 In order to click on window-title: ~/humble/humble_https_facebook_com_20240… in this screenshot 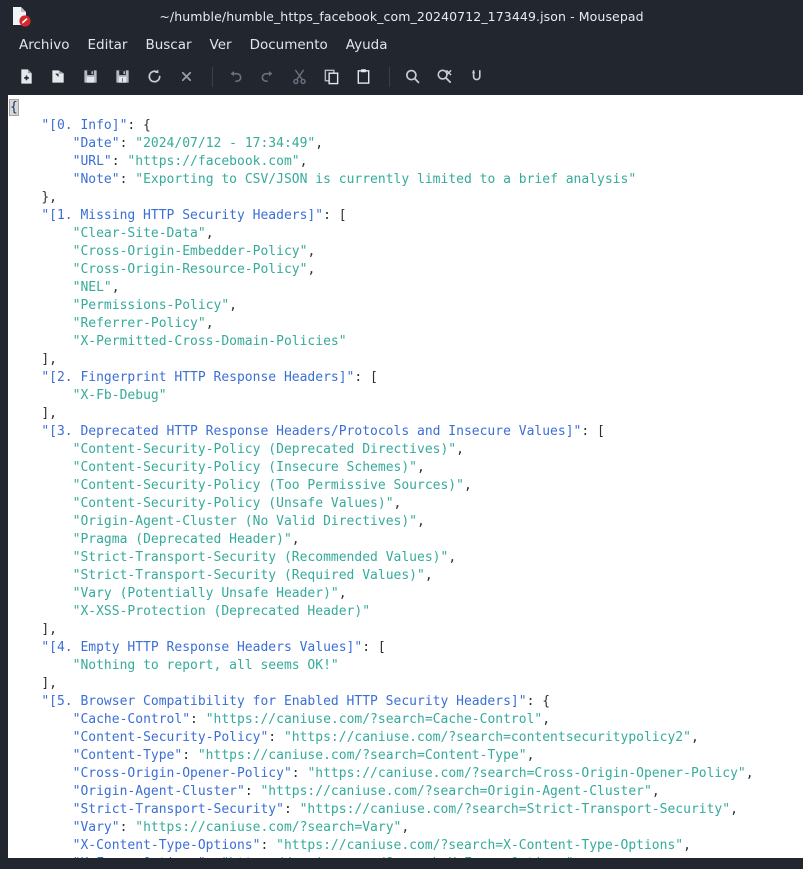, I will do `click(401, 16)`.